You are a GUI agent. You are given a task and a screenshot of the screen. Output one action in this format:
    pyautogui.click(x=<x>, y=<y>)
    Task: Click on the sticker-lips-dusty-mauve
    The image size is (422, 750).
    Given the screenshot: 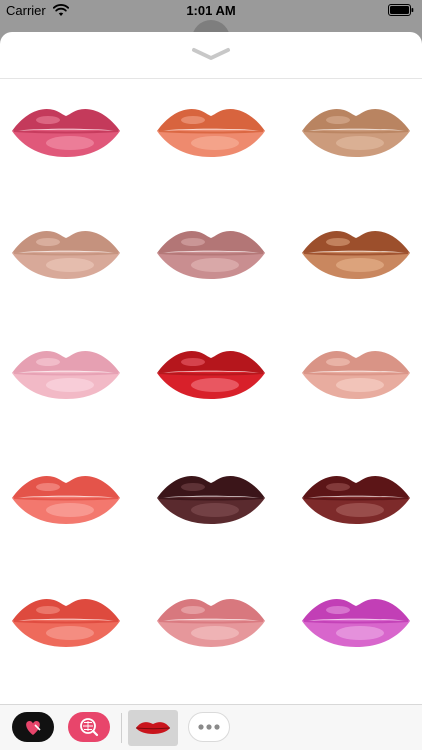 What is the action you would take?
    pyautogui.click(x=211, y=253)
    